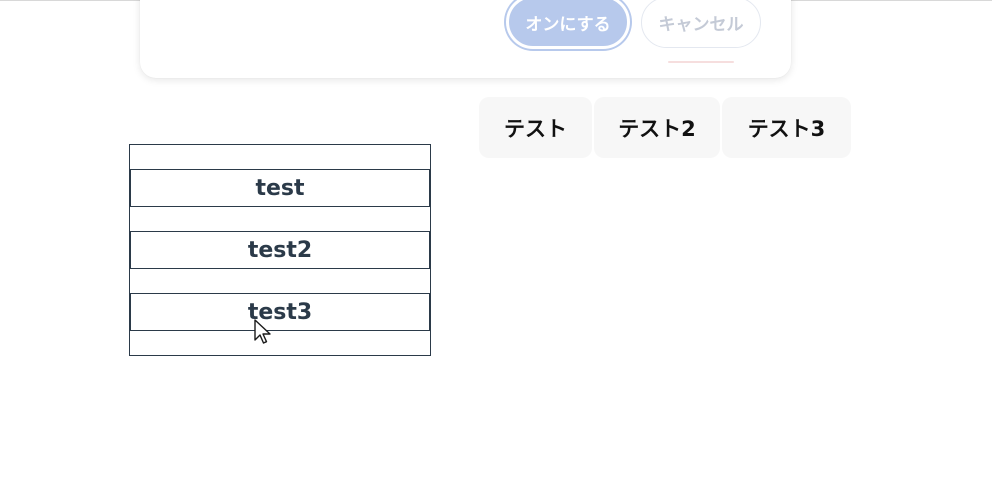 Image resolution: width=992 pixels, height=495 pixels. I want to click on turn-on-button: オンにする, so click(568, 24).